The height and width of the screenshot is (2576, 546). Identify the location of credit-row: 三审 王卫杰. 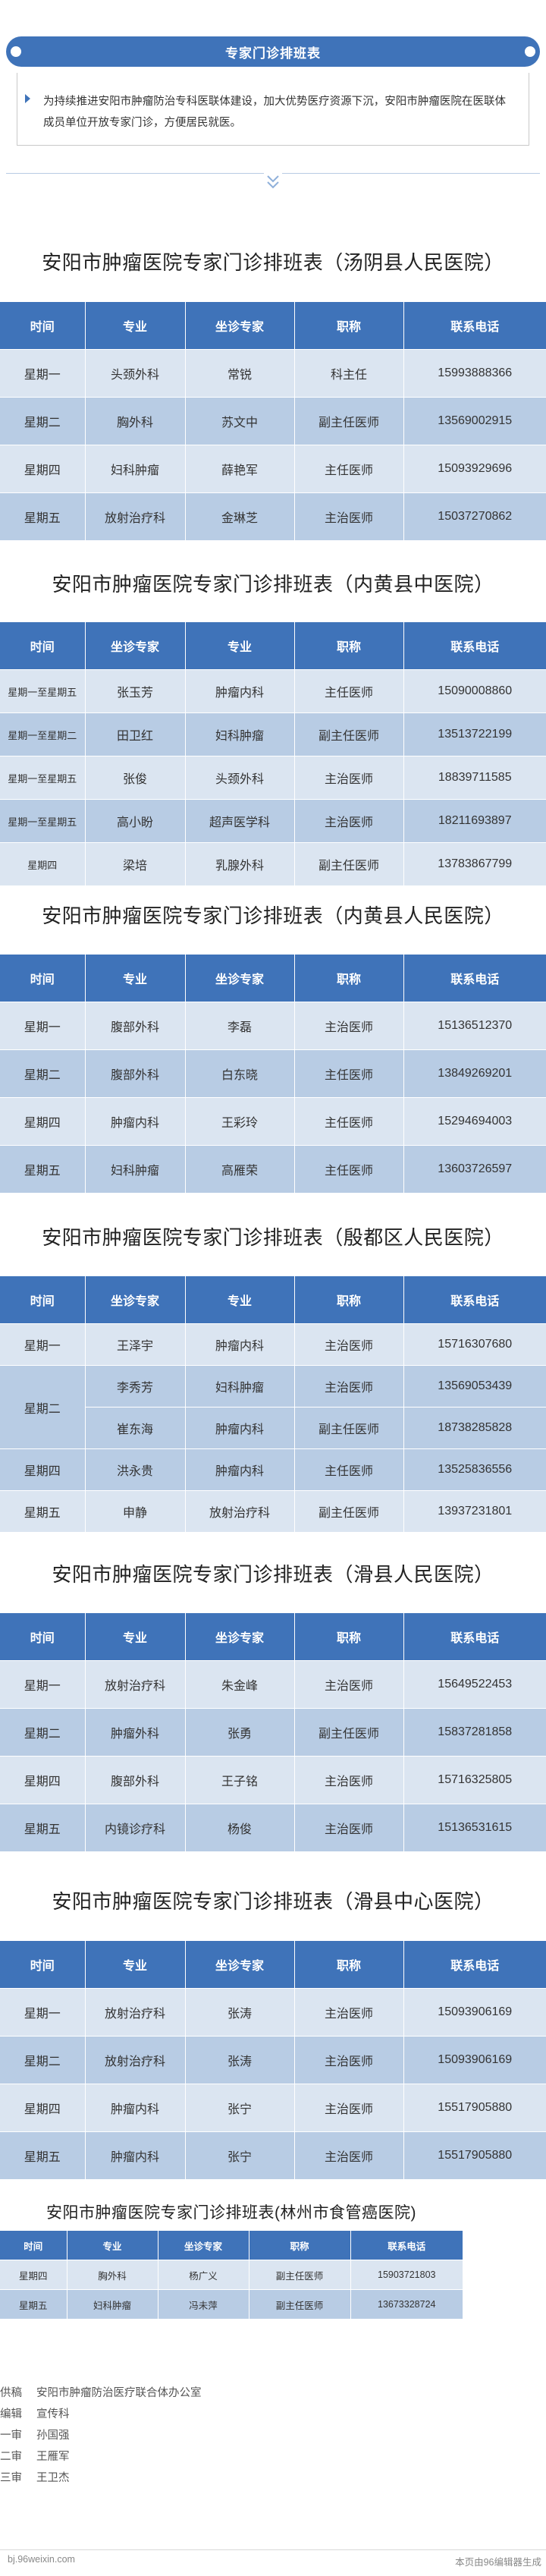
(101, 2478).